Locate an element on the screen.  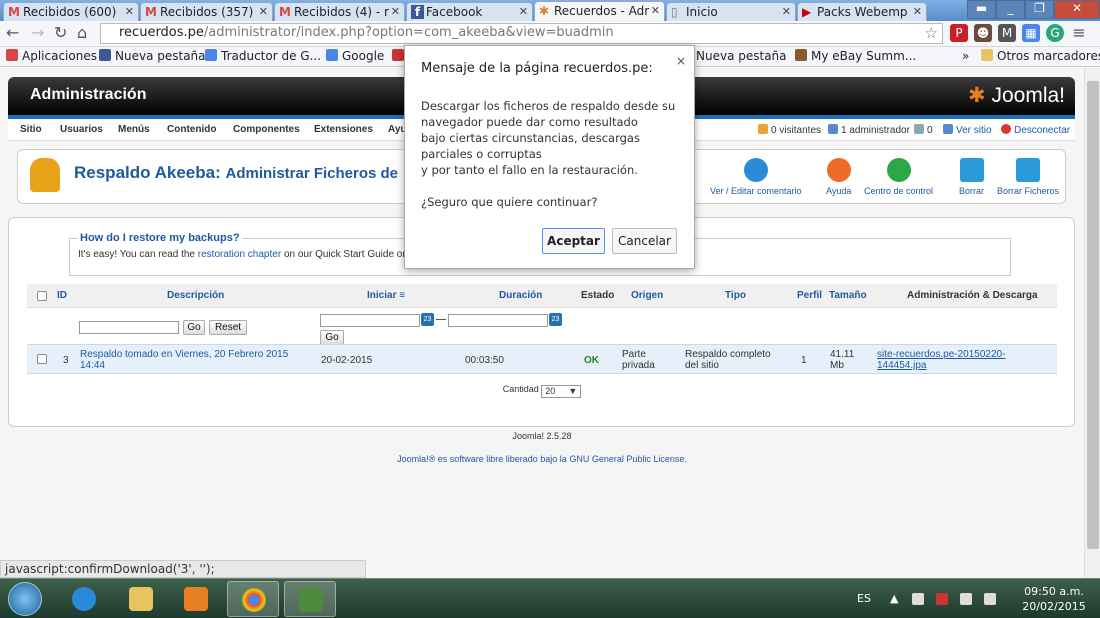
user-icon: ▬ is located at coordinates (981, 9).